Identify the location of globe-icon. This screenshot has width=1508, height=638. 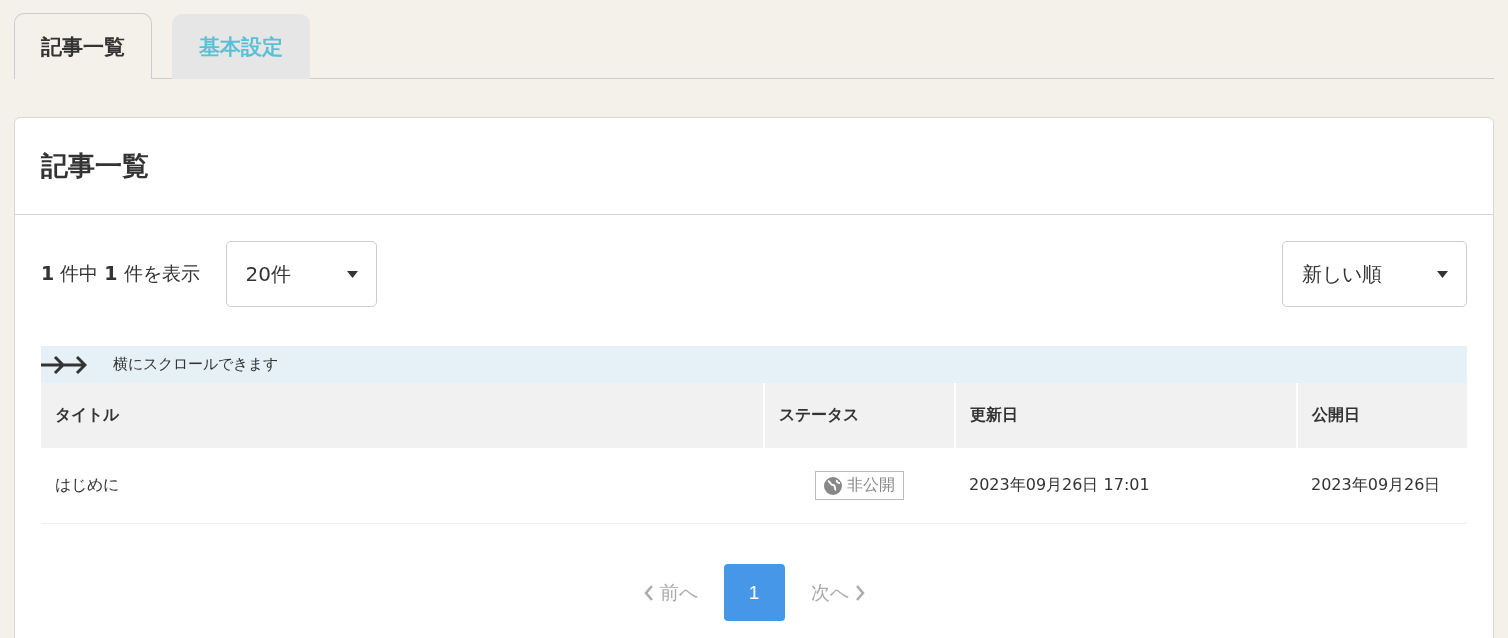
(833, 485).